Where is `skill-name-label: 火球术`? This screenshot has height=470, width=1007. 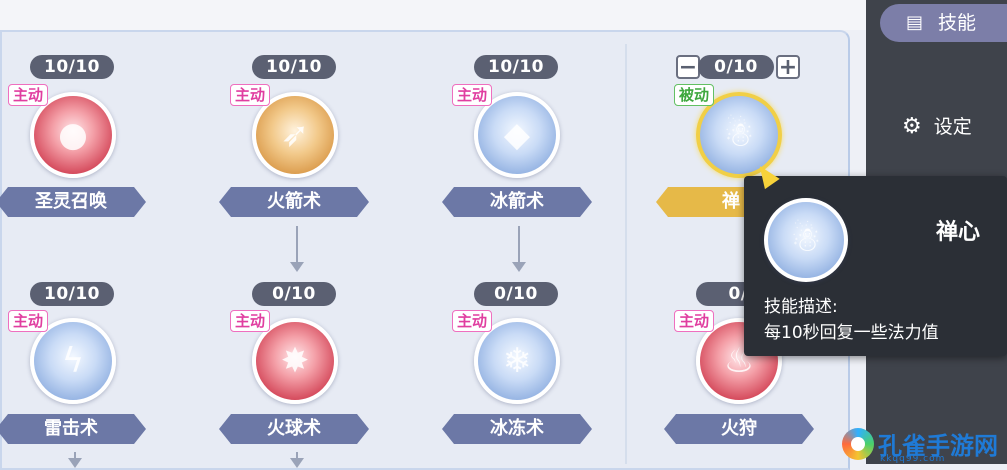
skill-name-label: 火球术 is located at coordinates (294, 429).